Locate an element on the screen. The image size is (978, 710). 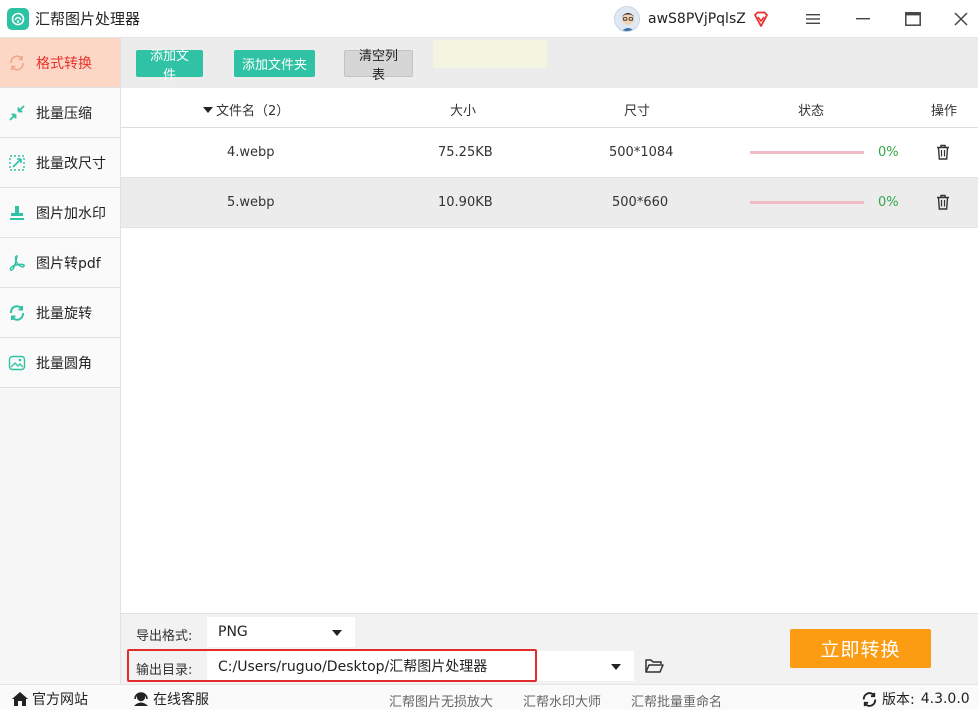
official-website-label: 官方网站 is located at coordinates (60, 700).